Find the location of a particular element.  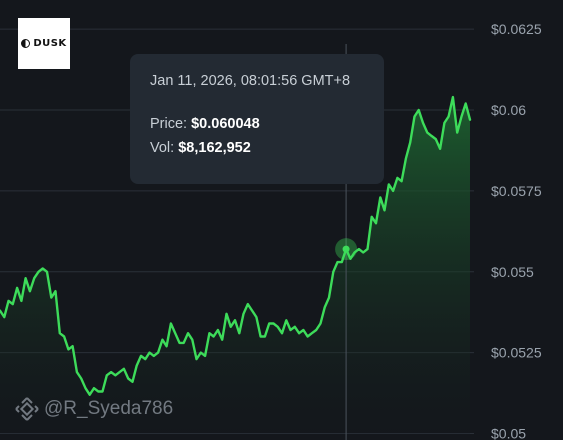

binance-logo-icon is located at coordinates (27, 409).